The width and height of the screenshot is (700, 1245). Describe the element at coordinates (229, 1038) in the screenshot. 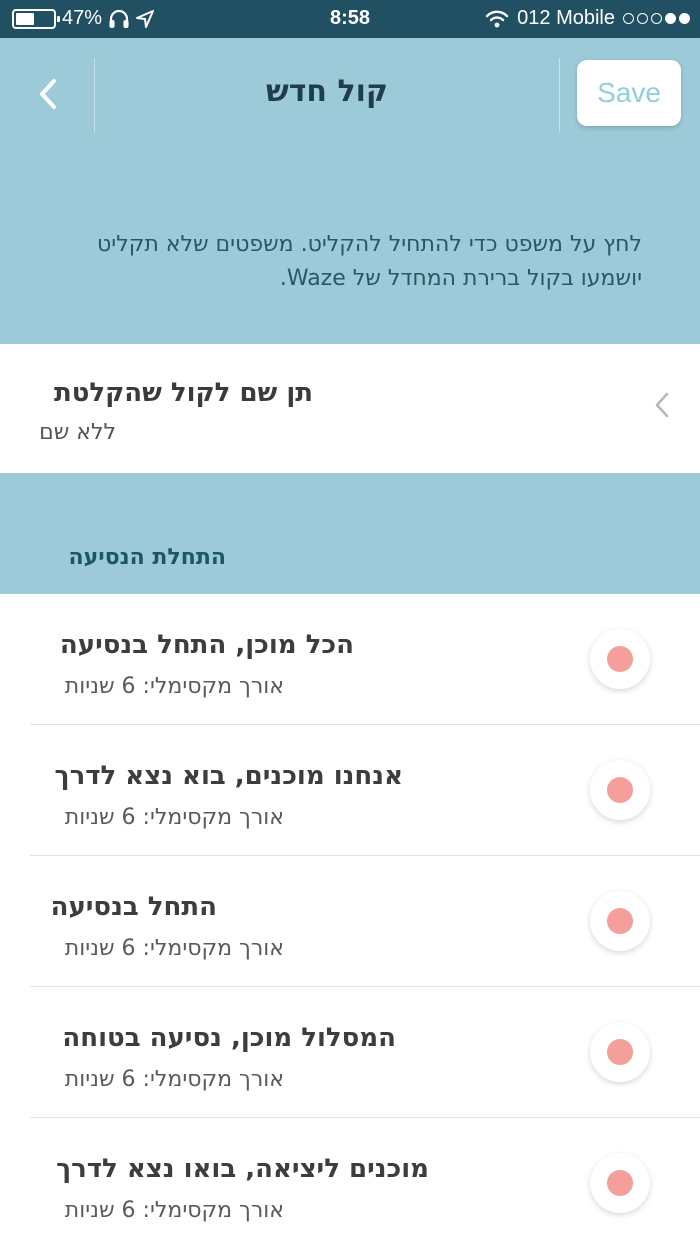

I see `phrase-title: המסלול מוכן, נסיעה בטוחה` at that location.